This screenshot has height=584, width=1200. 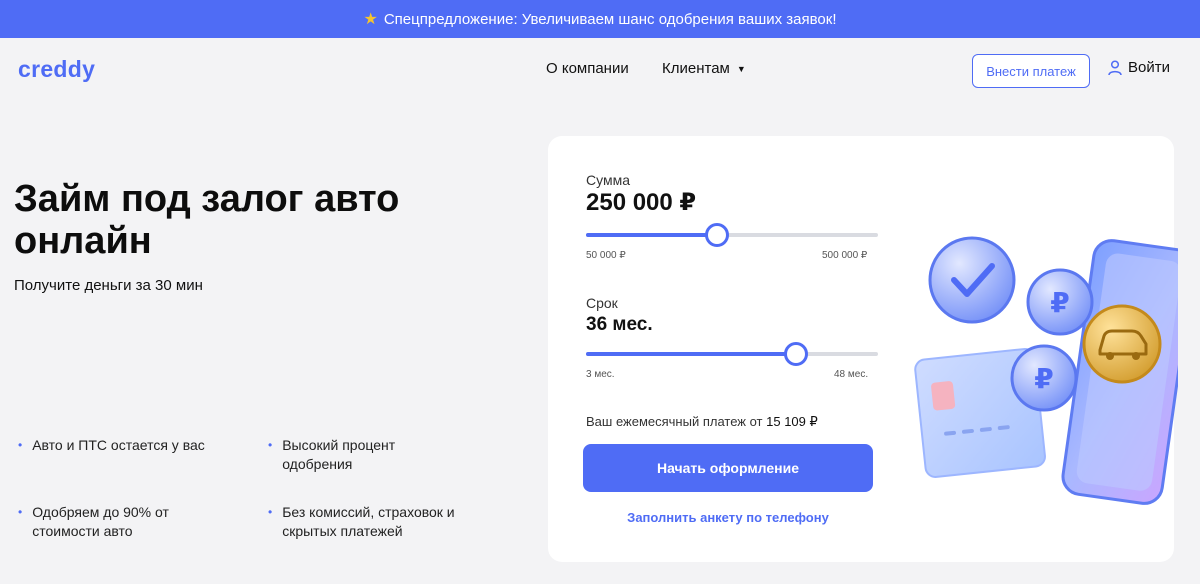 I want to click on feature-item: • Высокий процент одобрения, so click(x=368, y=455).